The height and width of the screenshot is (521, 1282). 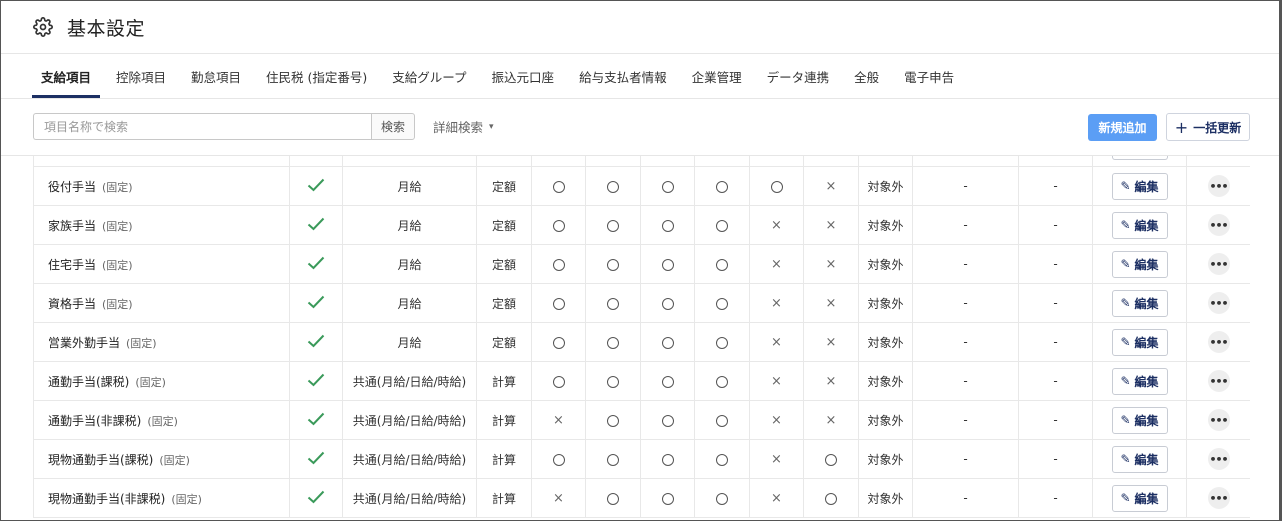 What do you see at coordinates (316, 262) in the screenshot?
I see `check-icon` at bounding box center [316, 262].